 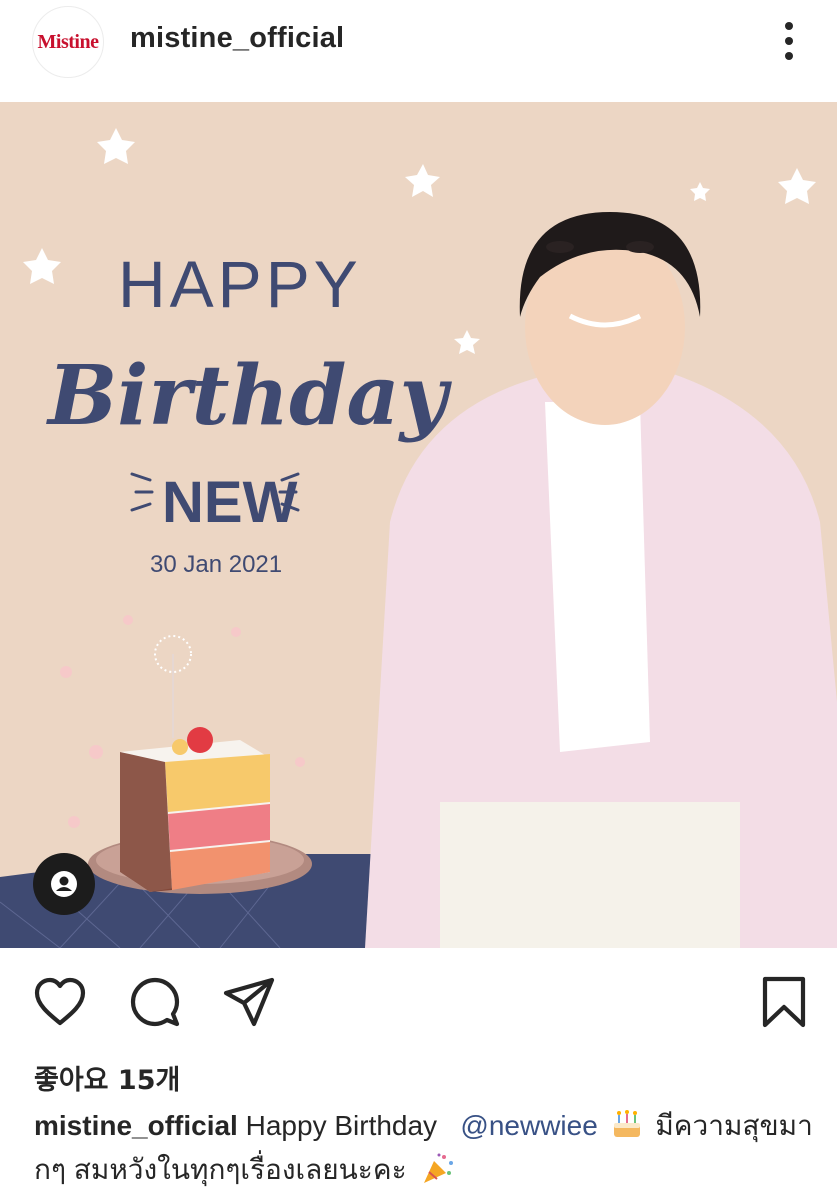 I want to click on save-button, so click(x=784, y=1002).